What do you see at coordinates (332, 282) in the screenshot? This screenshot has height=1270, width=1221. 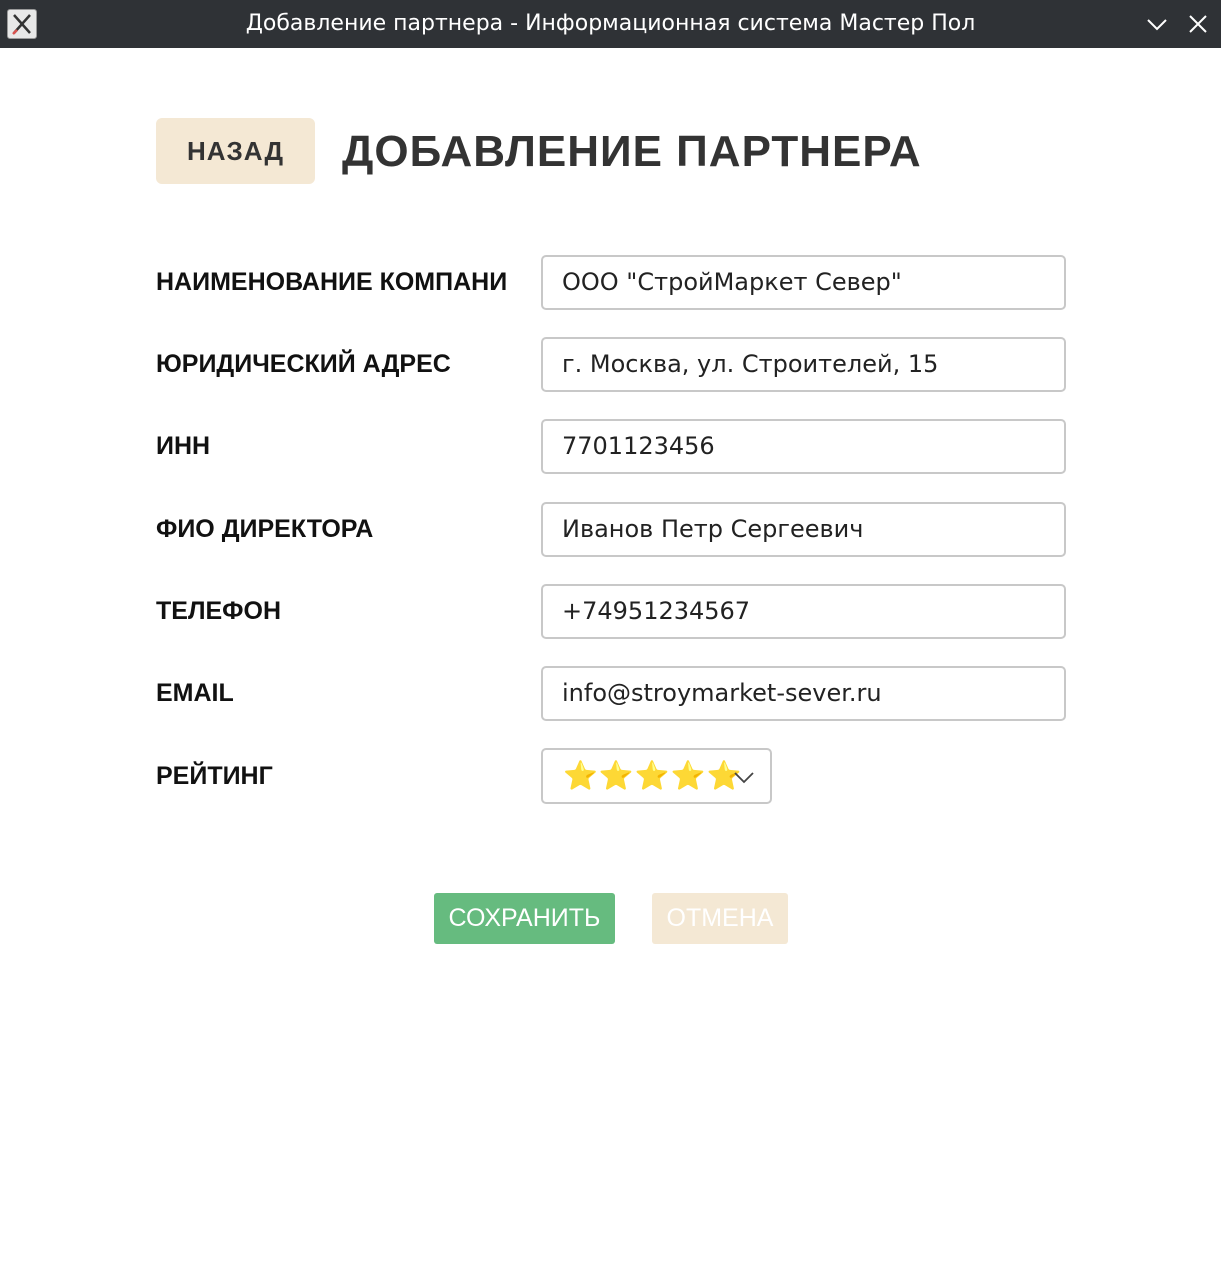 I see `company-name-label: НАИМЕНОВАНИЕ КОМПАНИ` at bounding box center [332, 282].